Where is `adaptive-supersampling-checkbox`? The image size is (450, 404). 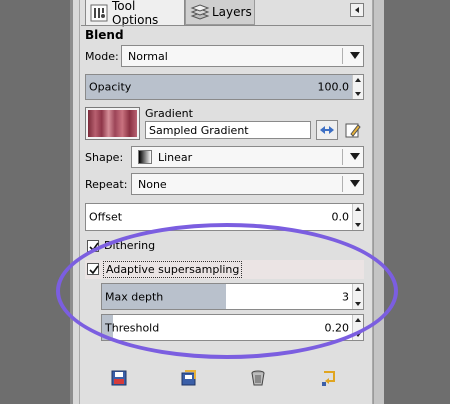 adaptive-supersampling-checkbox is located at coordinates (93, 269).